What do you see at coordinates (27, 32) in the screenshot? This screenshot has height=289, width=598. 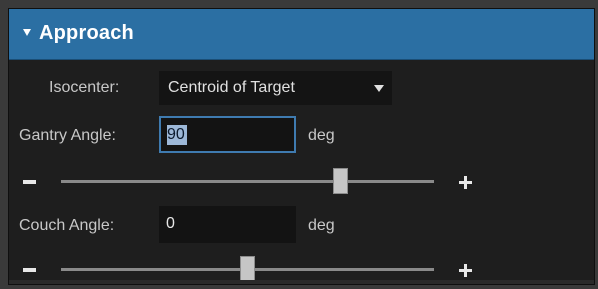 I see `collapse-triangle-icon` at bounding box center [27, 32].